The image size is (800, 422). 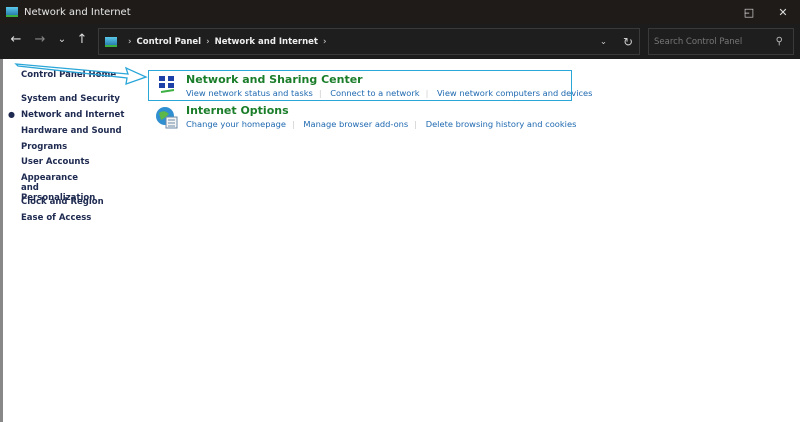 What do you see at coordinates (71, 131) in the screenshot?
I see `sidebar-item-hardware-sound: Hardware and Sound` at bounding box center [71, 131].